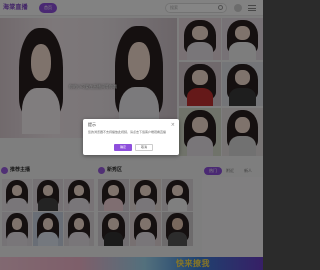 This screenshot has width=320, height=270. Describe the element at coordinates (92, 124) in the screenshot. I see `dialog-title: 提示` at that location.